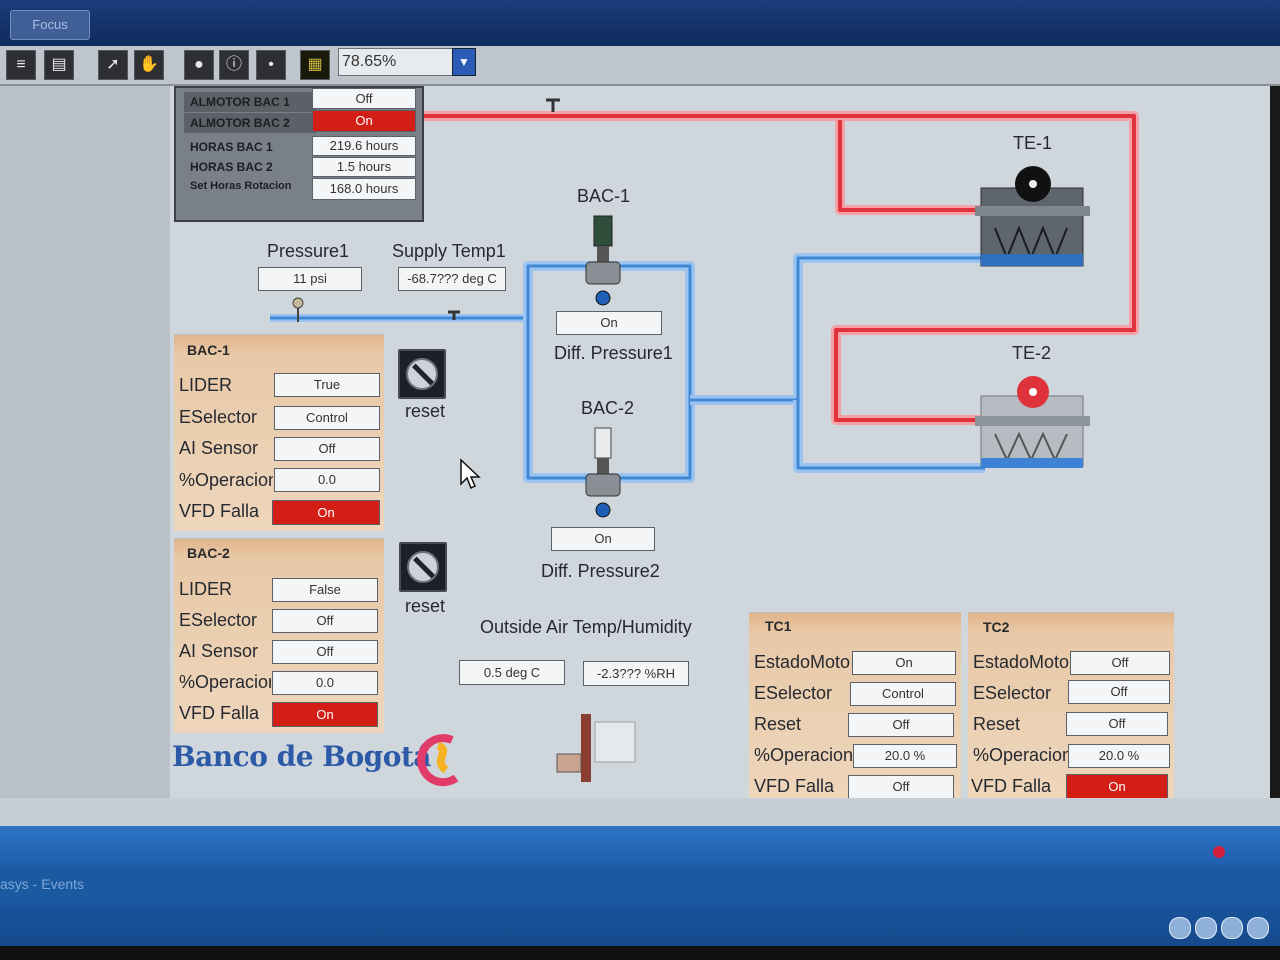  What do you see at coordinates (1232, 928) in the screenshot?
I see `notification-icon` at bounding box center [1232, 928].